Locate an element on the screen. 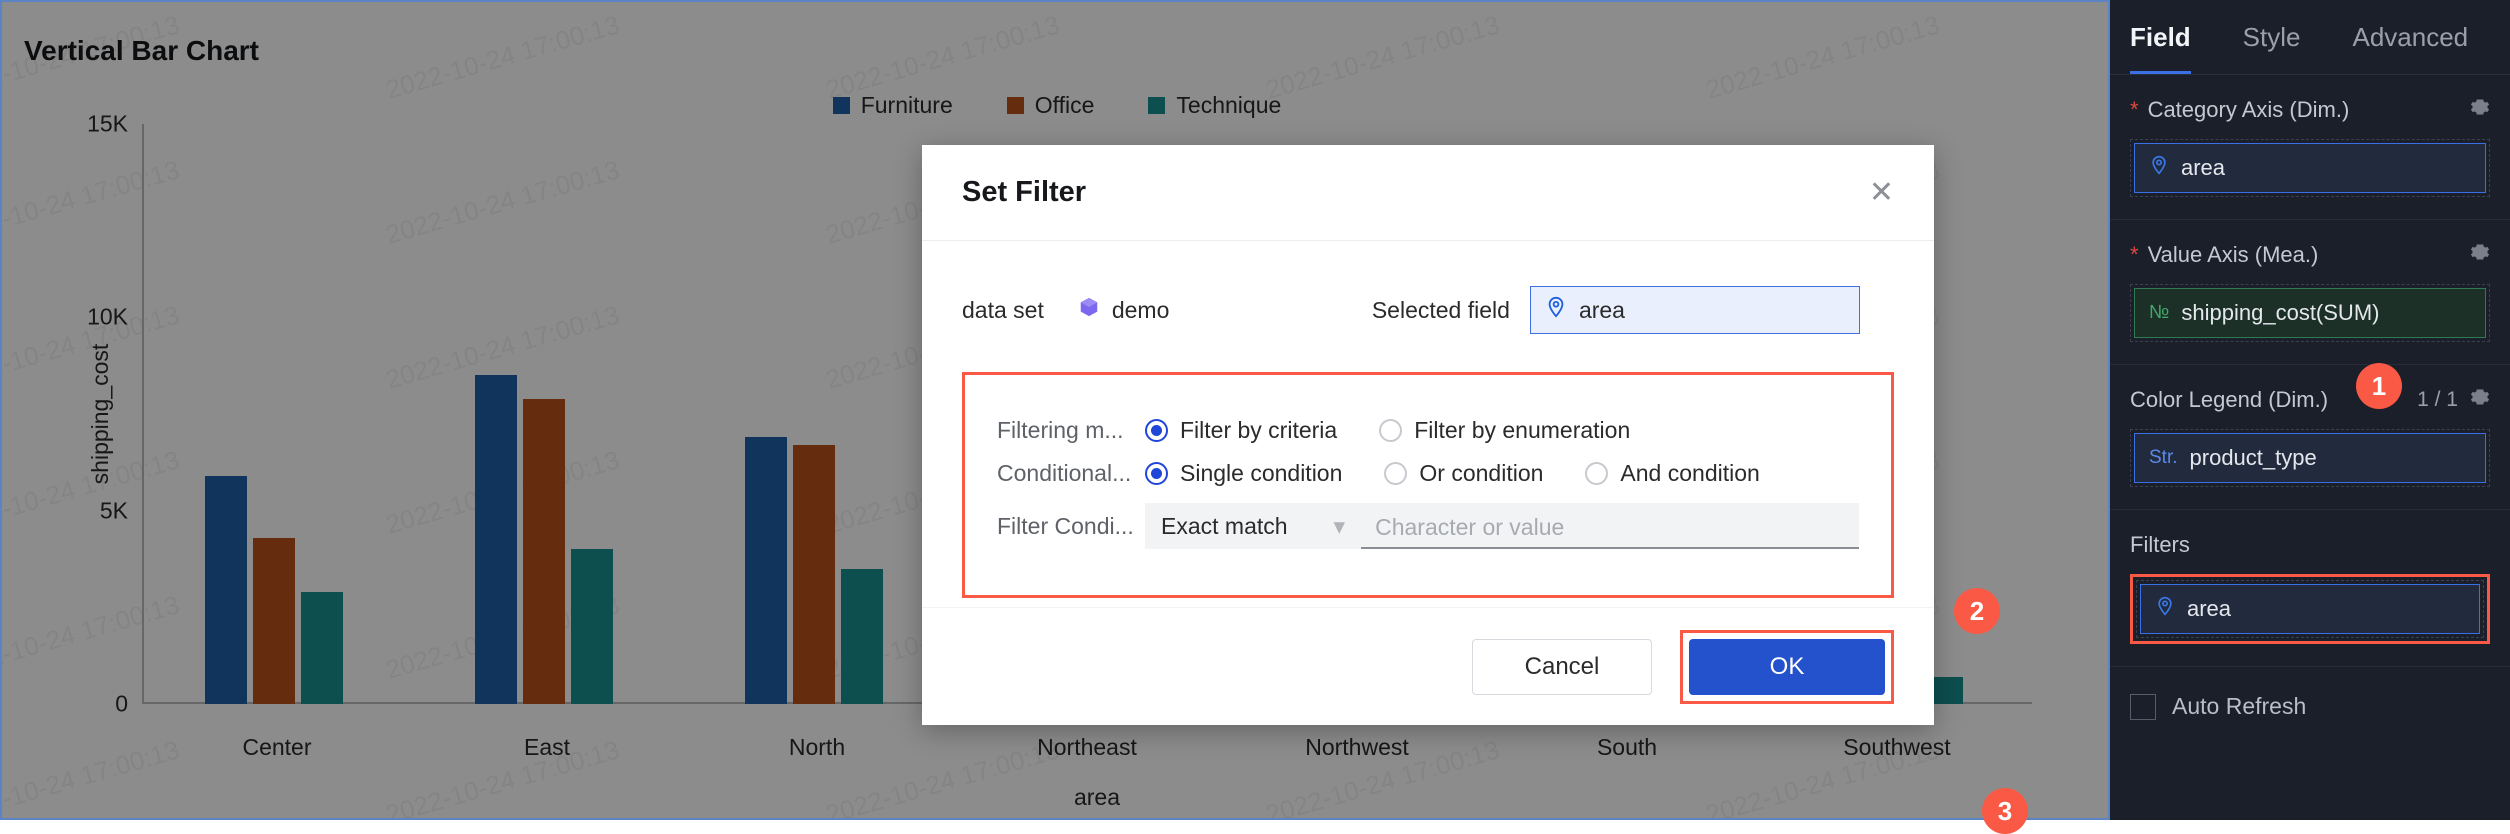  field-chip: Str. product_type is located at coordinates (2310, 458).